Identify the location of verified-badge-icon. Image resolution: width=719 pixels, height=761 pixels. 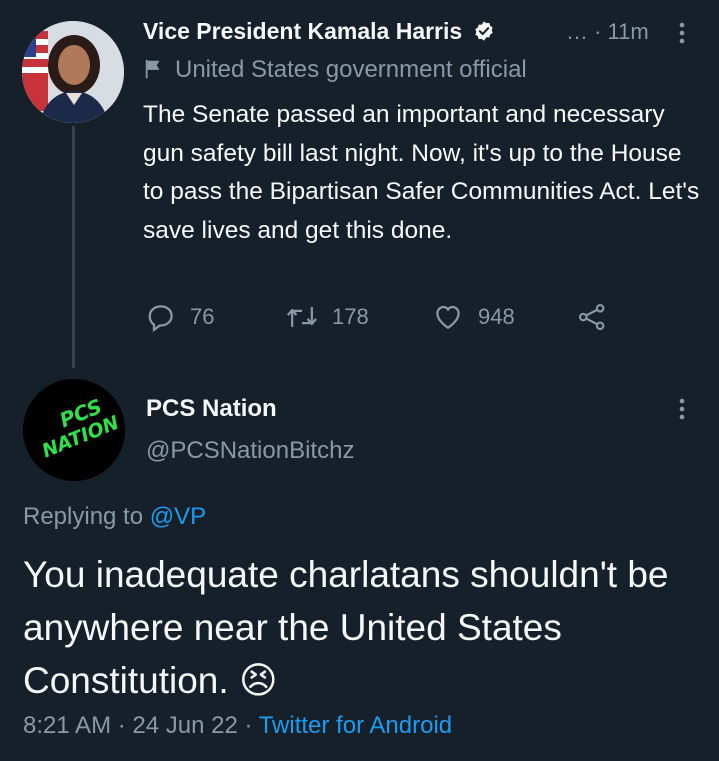
(484, 31).